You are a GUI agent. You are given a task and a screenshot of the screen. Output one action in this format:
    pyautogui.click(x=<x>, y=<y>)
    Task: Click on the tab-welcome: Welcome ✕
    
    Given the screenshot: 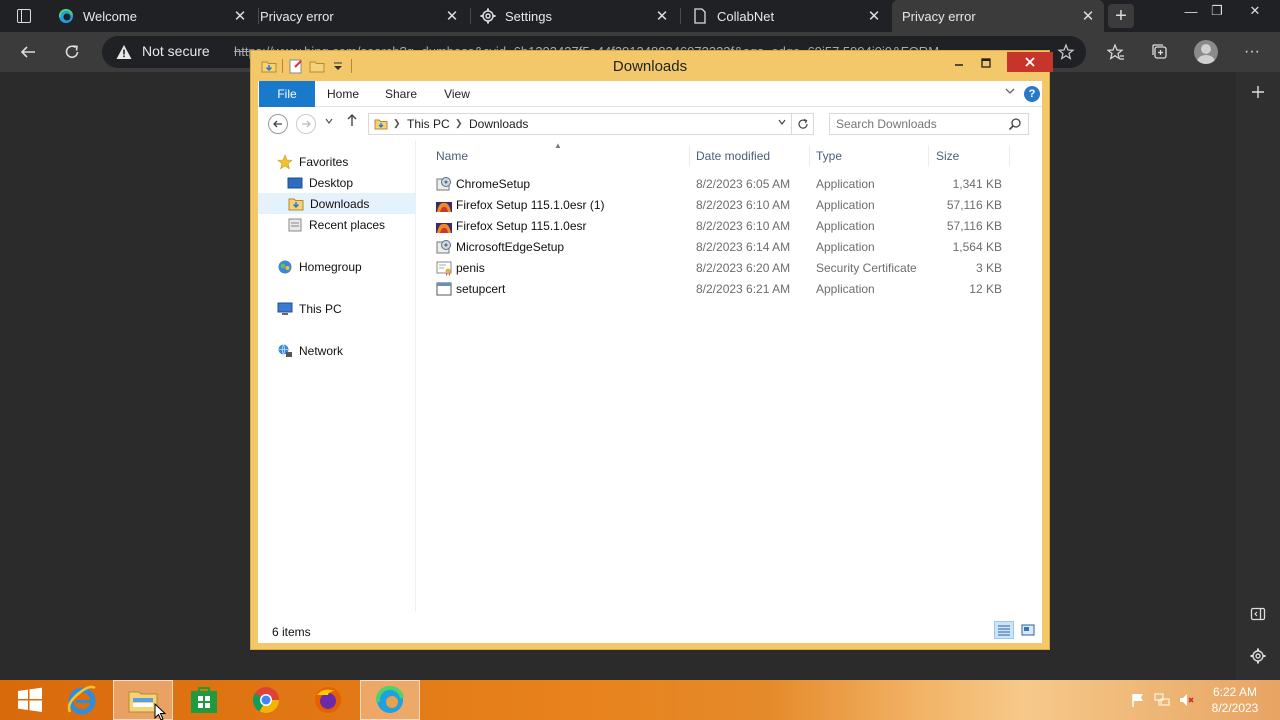 What is the action you would take?
    pyautogui.click(x=152, y=16)
    